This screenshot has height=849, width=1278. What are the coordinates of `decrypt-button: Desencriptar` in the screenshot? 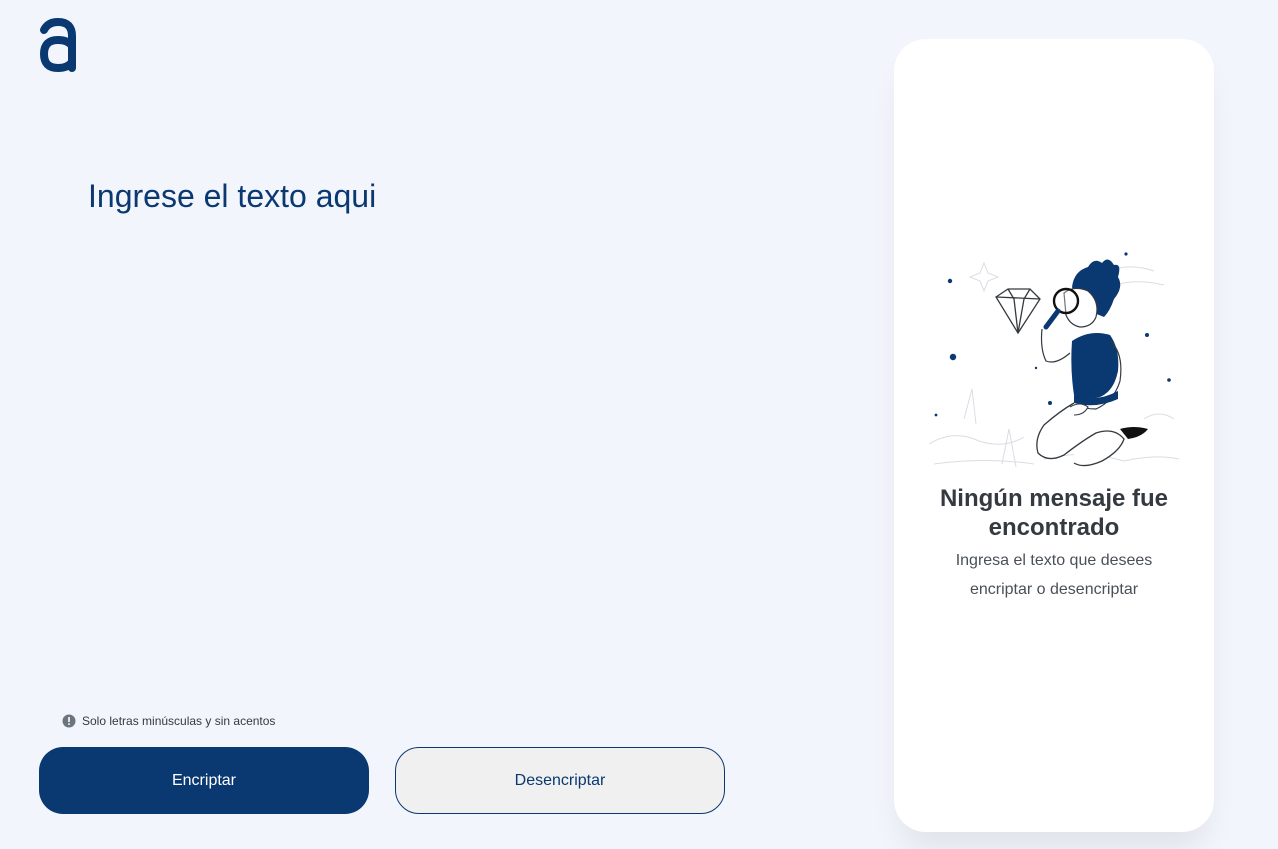 It's located at (560, 780).